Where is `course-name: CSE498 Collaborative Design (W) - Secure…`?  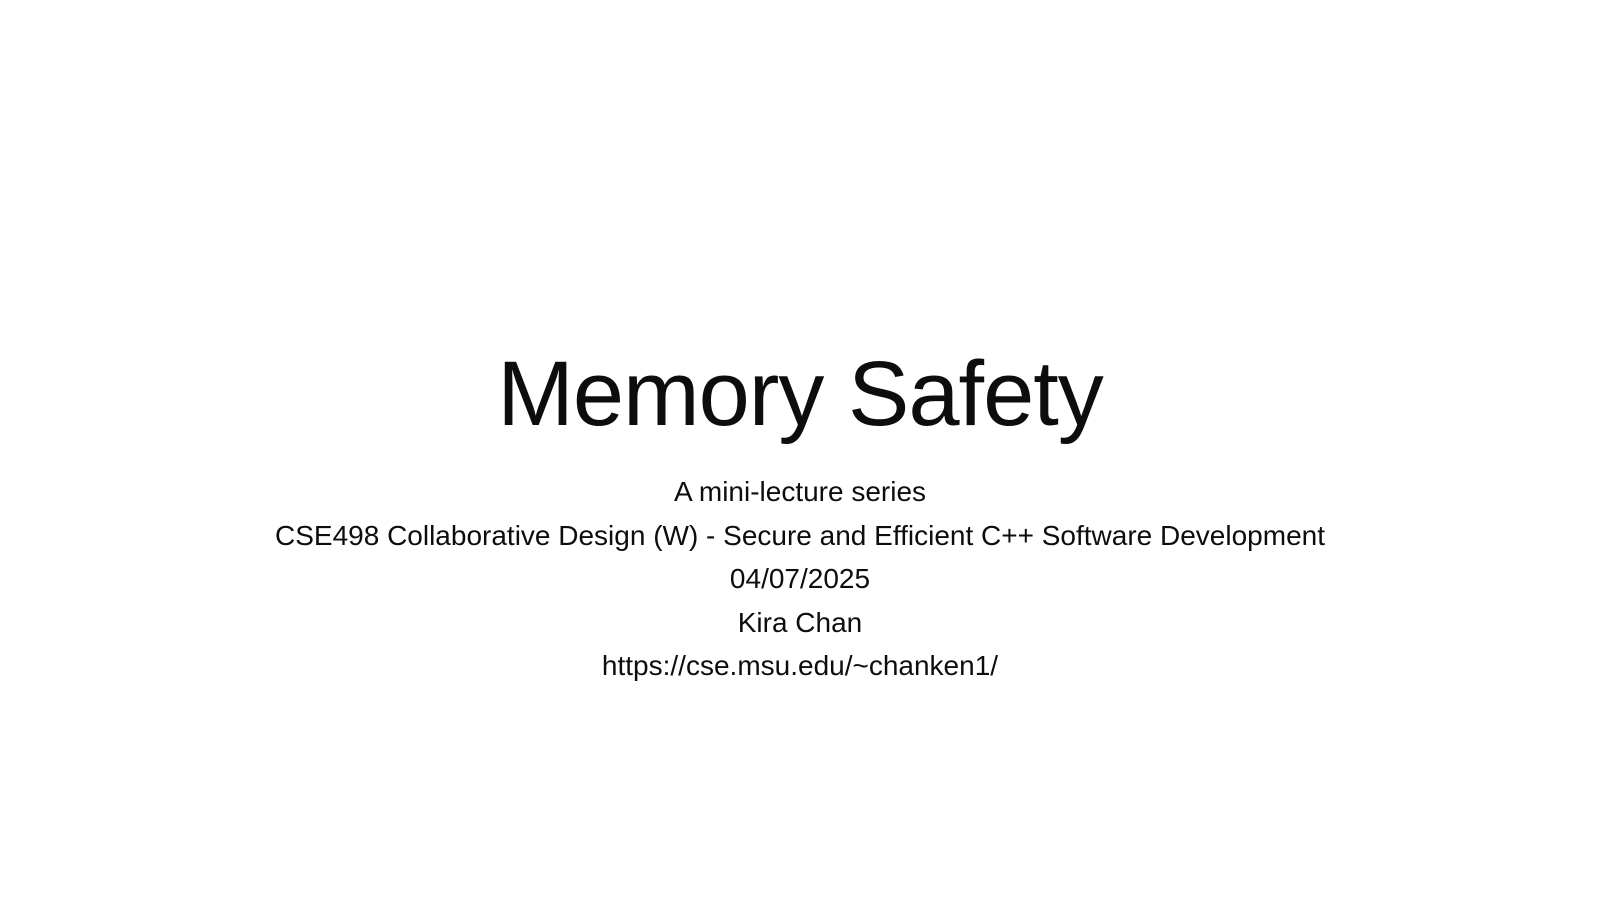
course-name: CSE498 Collaborative Design (W) - Secure… is located at coordinates (800, 535).